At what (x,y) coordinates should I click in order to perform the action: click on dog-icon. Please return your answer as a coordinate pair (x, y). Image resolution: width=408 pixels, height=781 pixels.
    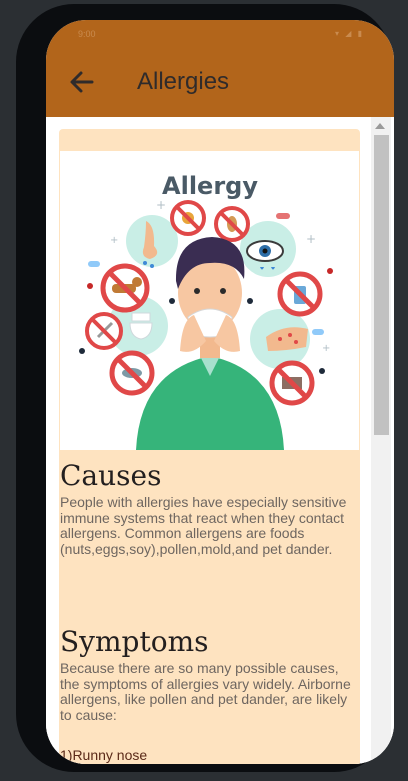
    Looking at the image, I should click on (125, 288).